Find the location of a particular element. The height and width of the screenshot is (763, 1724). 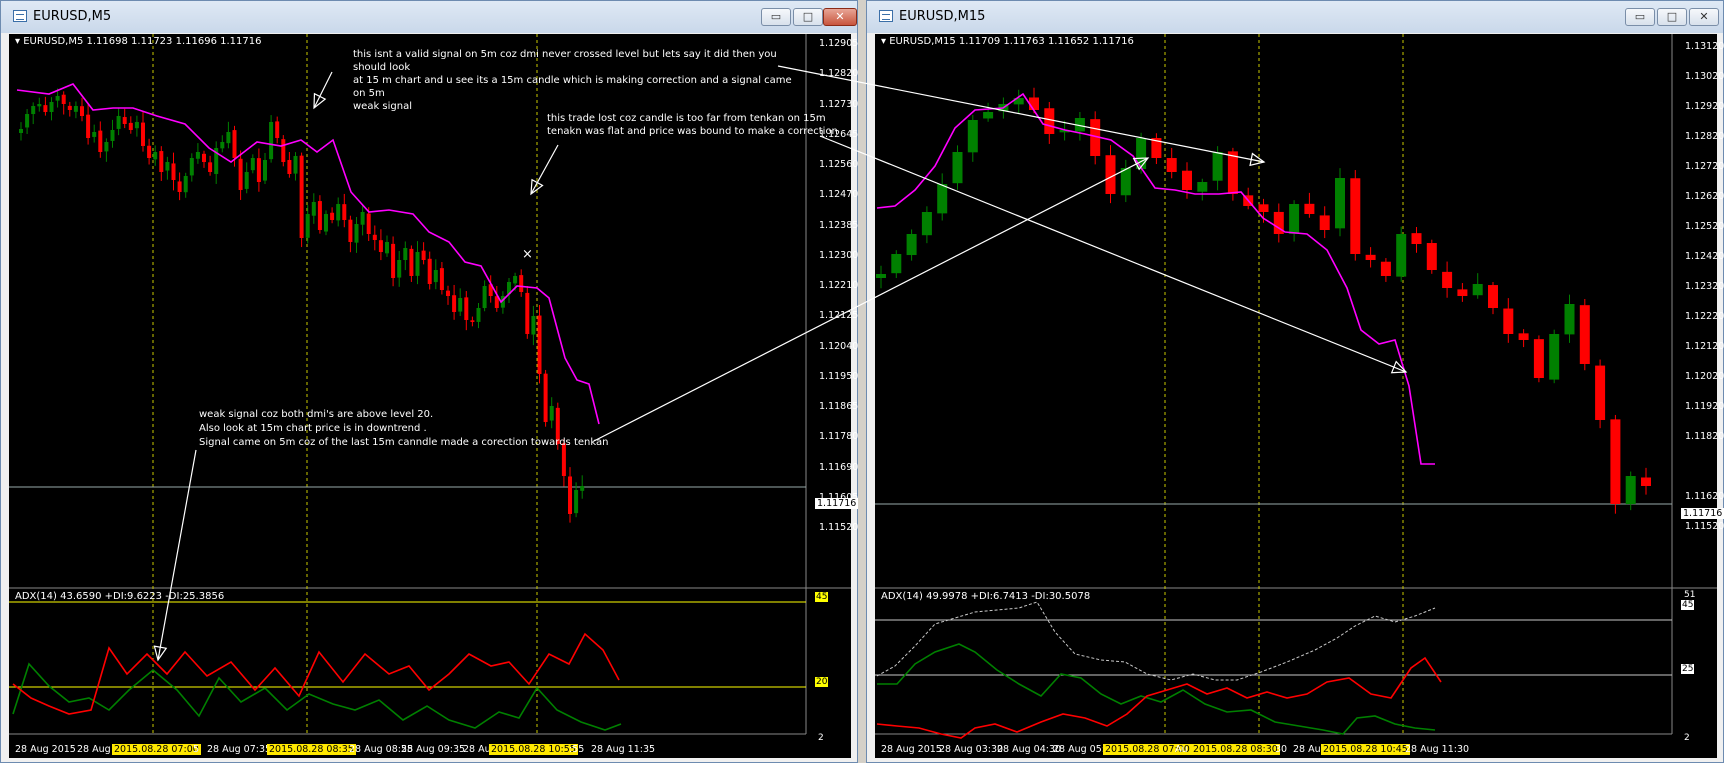

price-axis-label: 1.11920 is located at coordinates (1704, 406).